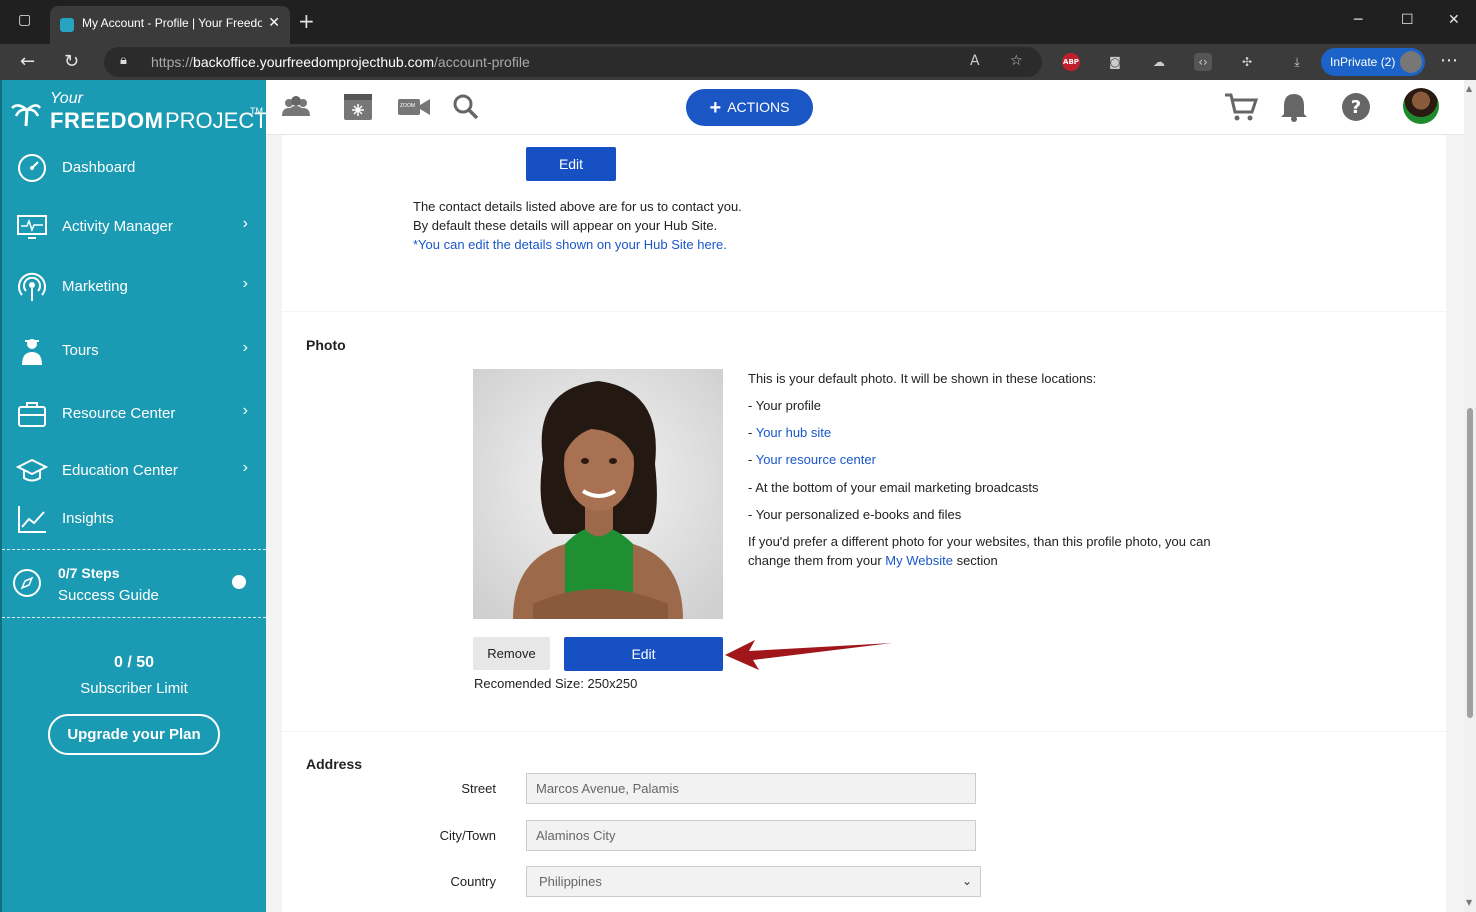  Describe the element at coordinates (274, 23) in the screenshot. I see `tab-close-icon: ✕` at that location.